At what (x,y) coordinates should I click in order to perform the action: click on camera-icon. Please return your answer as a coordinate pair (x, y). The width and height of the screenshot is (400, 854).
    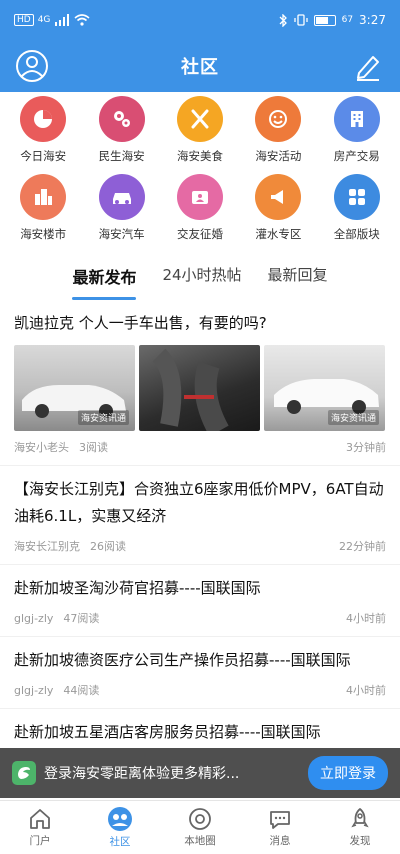
    Looking at the image, I should click on (200, 819).